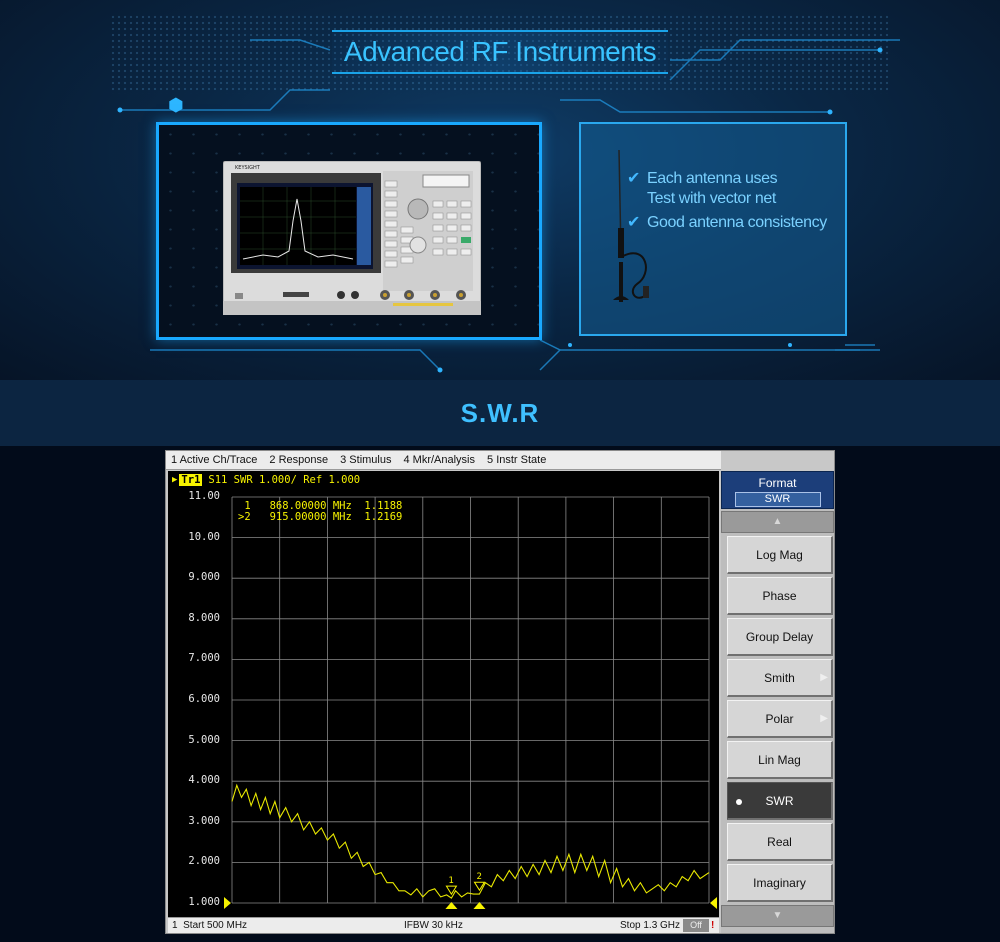  Describe the element at coordinates (204, 536) in the screenshot. I see `y-tick-label: 10.00` at that location.